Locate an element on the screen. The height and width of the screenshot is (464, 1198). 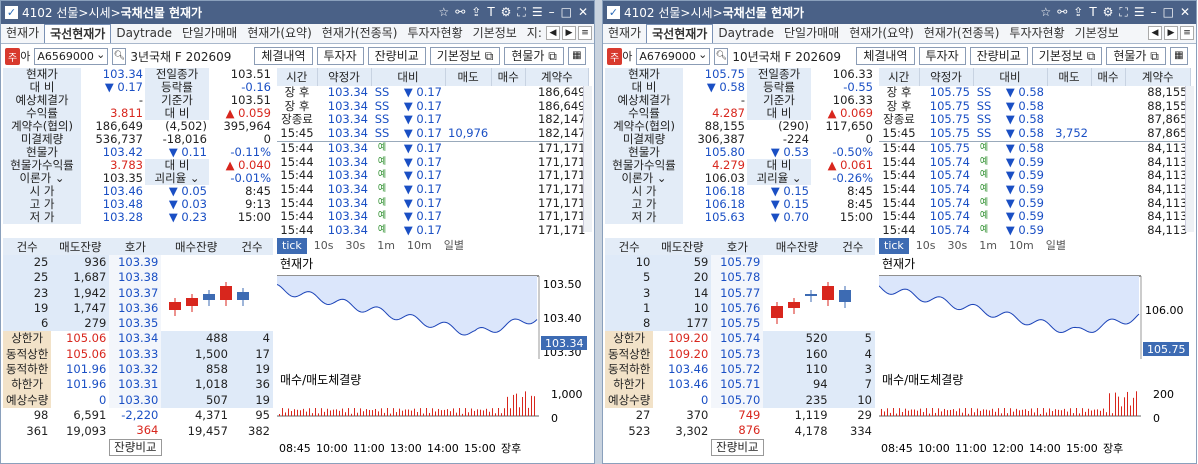
ask-price: 103.35 is located at coordinates (135, 324).